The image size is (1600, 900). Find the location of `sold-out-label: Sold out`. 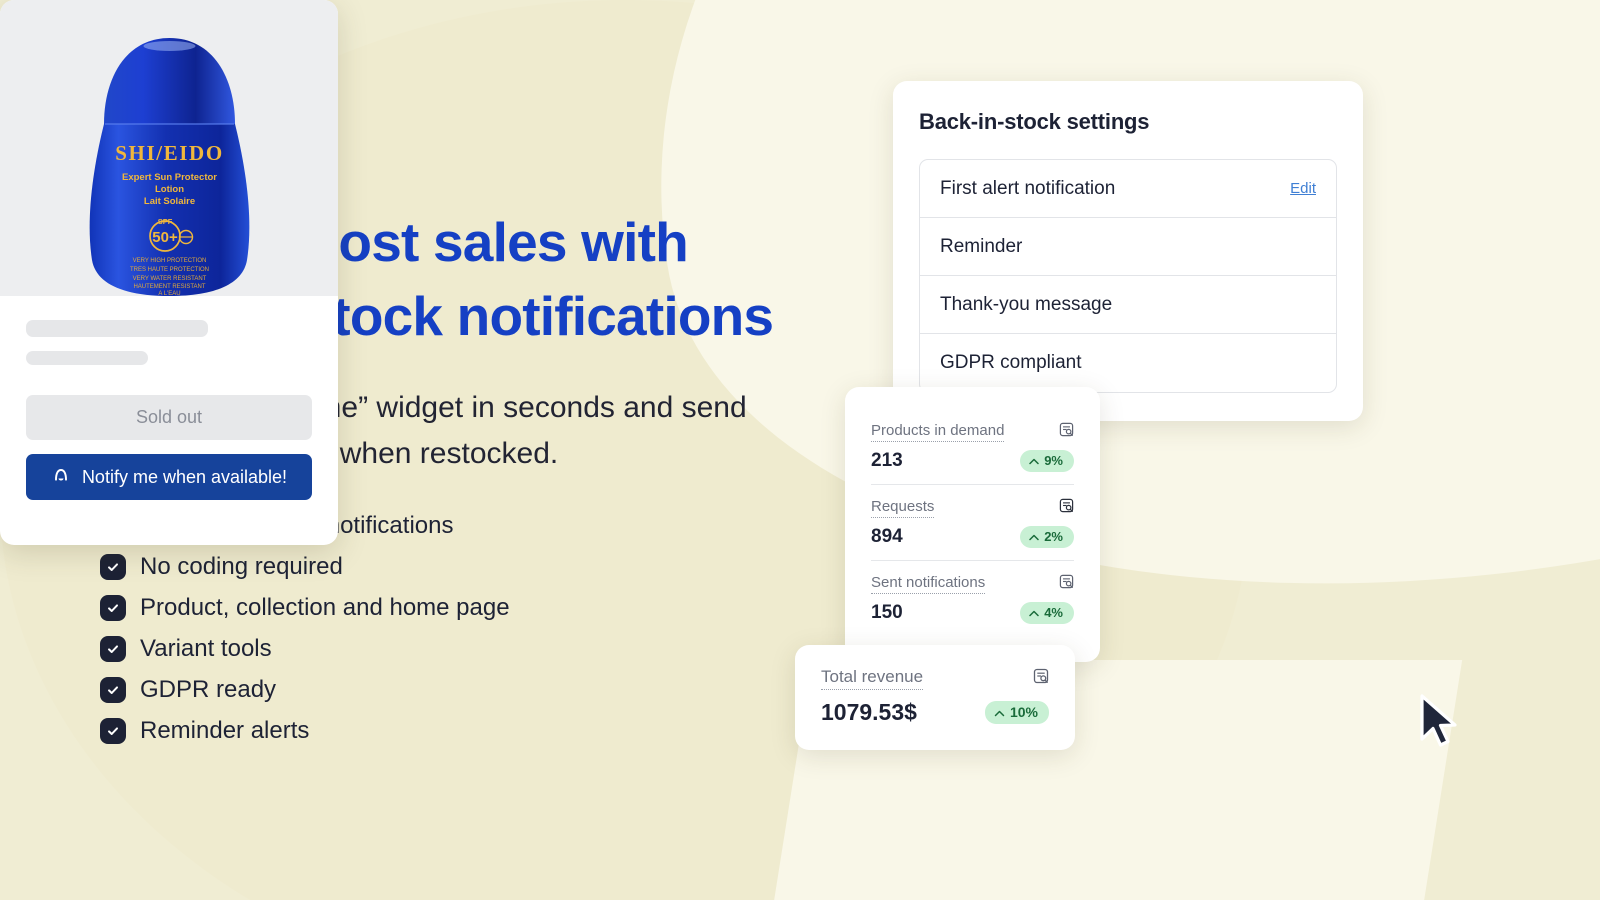

sold-out-label: Sold out is located at coordinates (169, 417).